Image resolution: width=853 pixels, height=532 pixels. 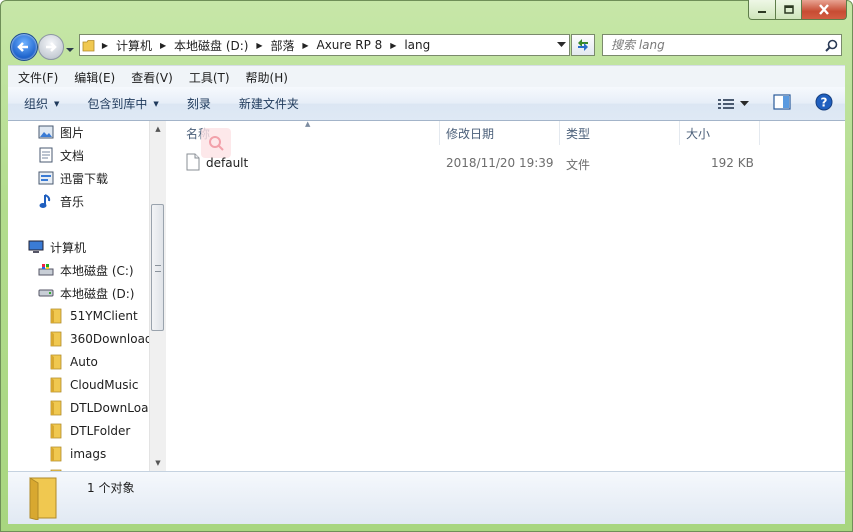 I want to click on recent-pages-dropdown, so click(x=70, y=50).